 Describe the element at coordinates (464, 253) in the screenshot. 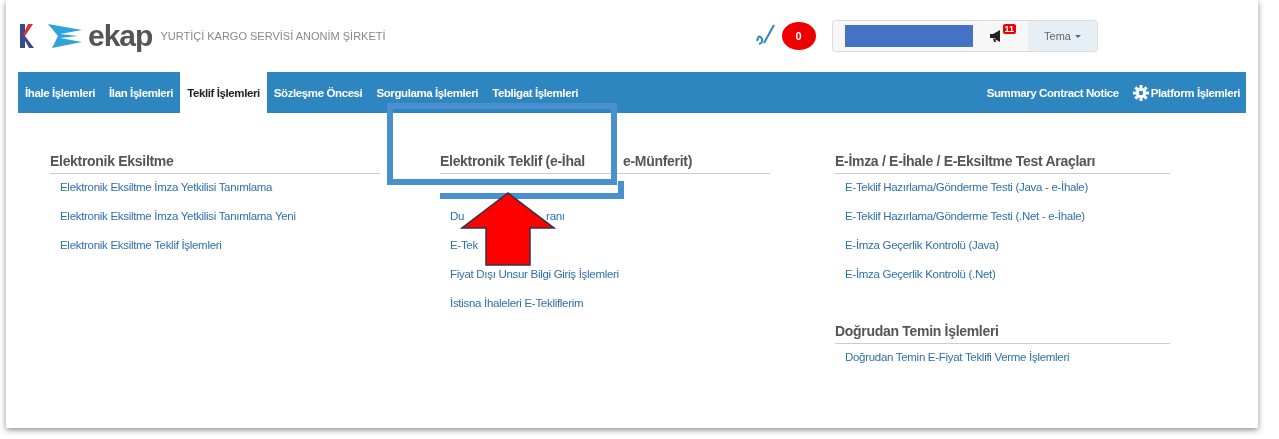

I see `menu-link: E-Tek` at that location.